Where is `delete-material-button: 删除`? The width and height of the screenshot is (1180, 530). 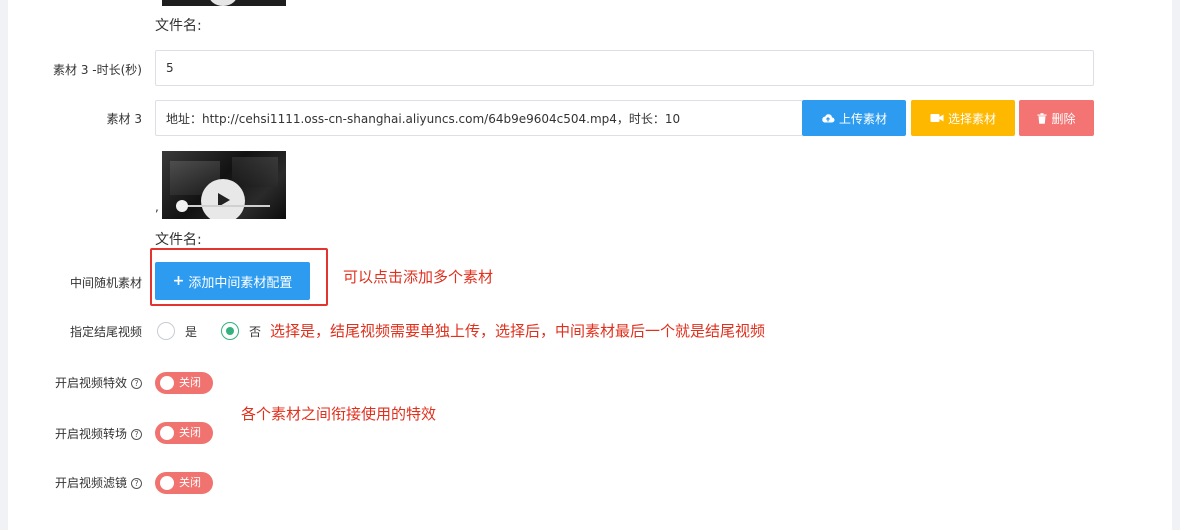 delete-material-button: 删除 is located at coordinates (1056, 118).